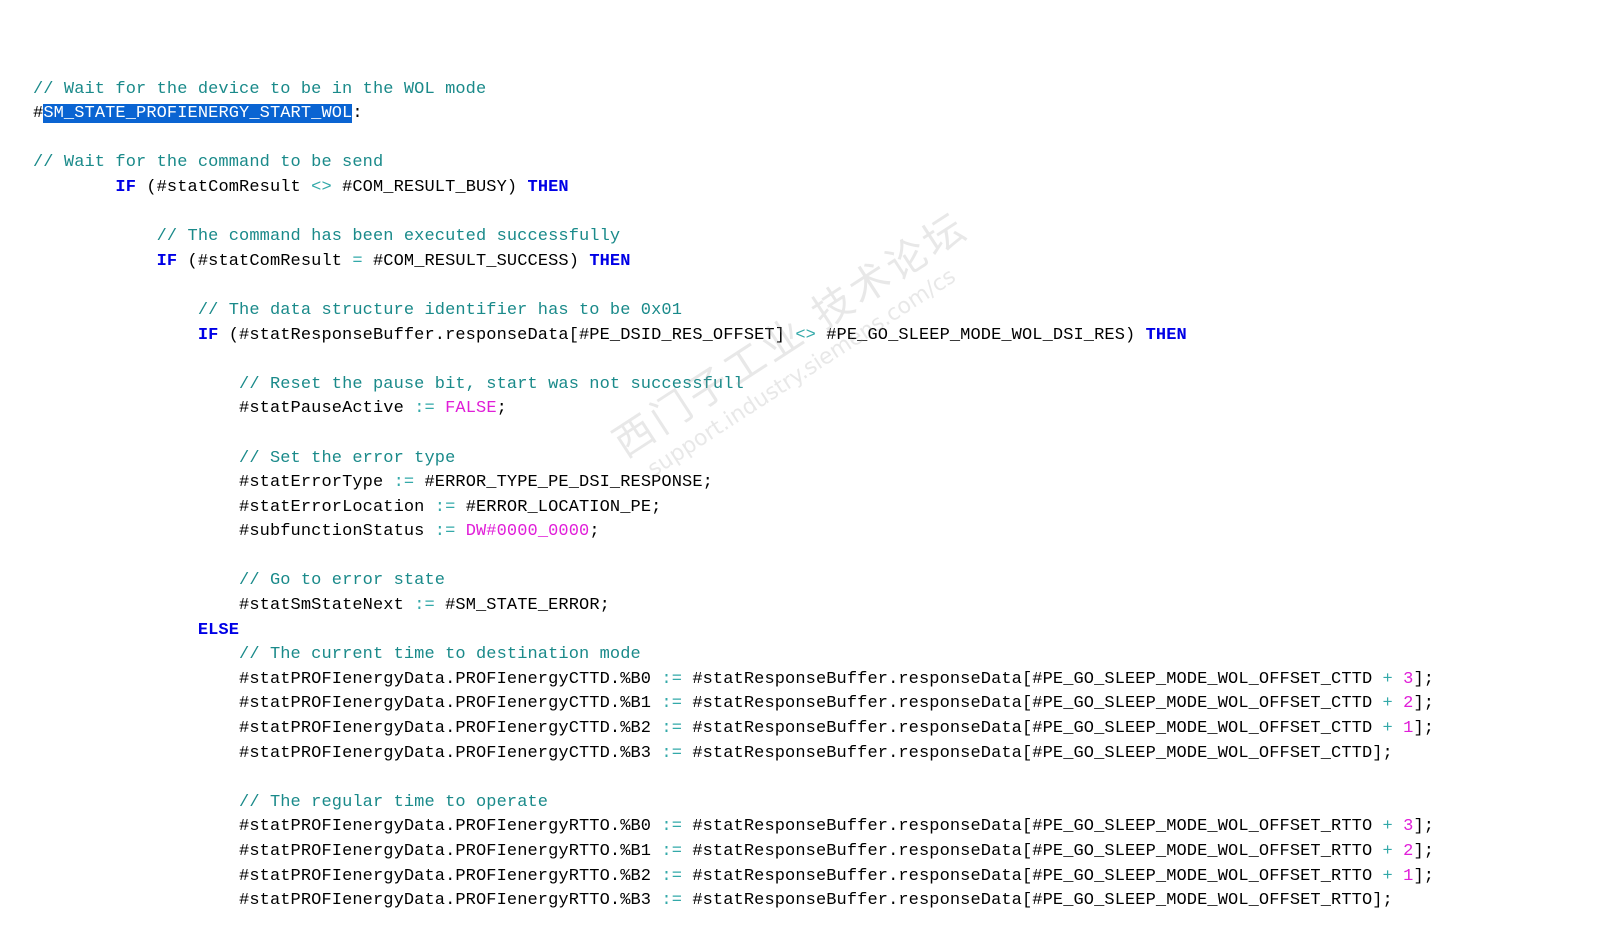 The width and height of the screenshot is (1624, 942). Describe the element at coordinates (450, 901) in the screenshot. I see `code-text: #statPROFIenergyData.PROFIenergyRTTO.%B3` at that location.